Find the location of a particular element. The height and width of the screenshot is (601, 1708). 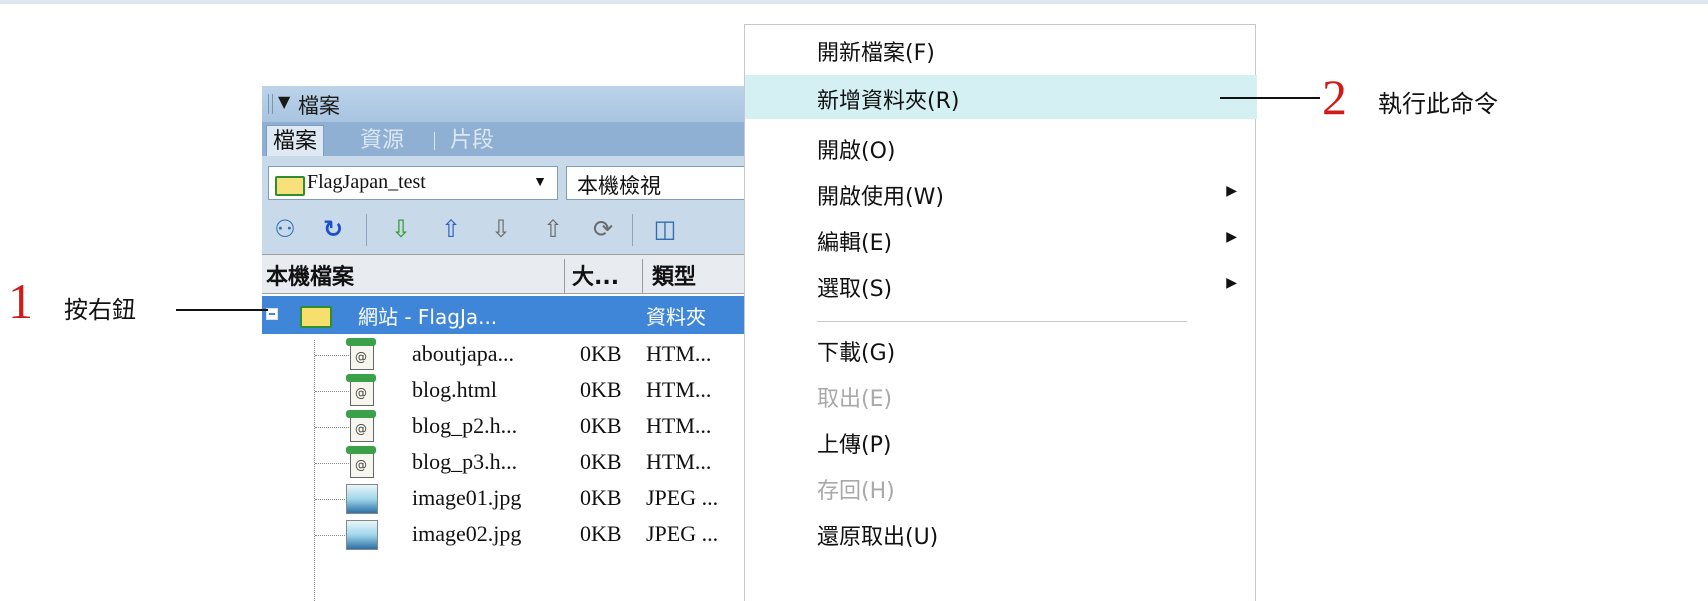

menu-item-label: 上傳(P) is located at coordinates (854, 445).